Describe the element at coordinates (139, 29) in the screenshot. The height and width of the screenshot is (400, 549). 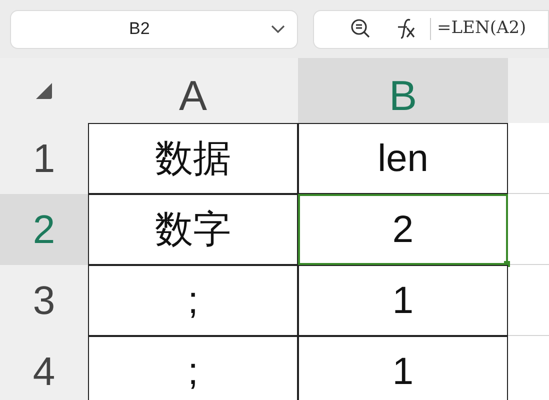
I see `cell-reference: B2` at that location.